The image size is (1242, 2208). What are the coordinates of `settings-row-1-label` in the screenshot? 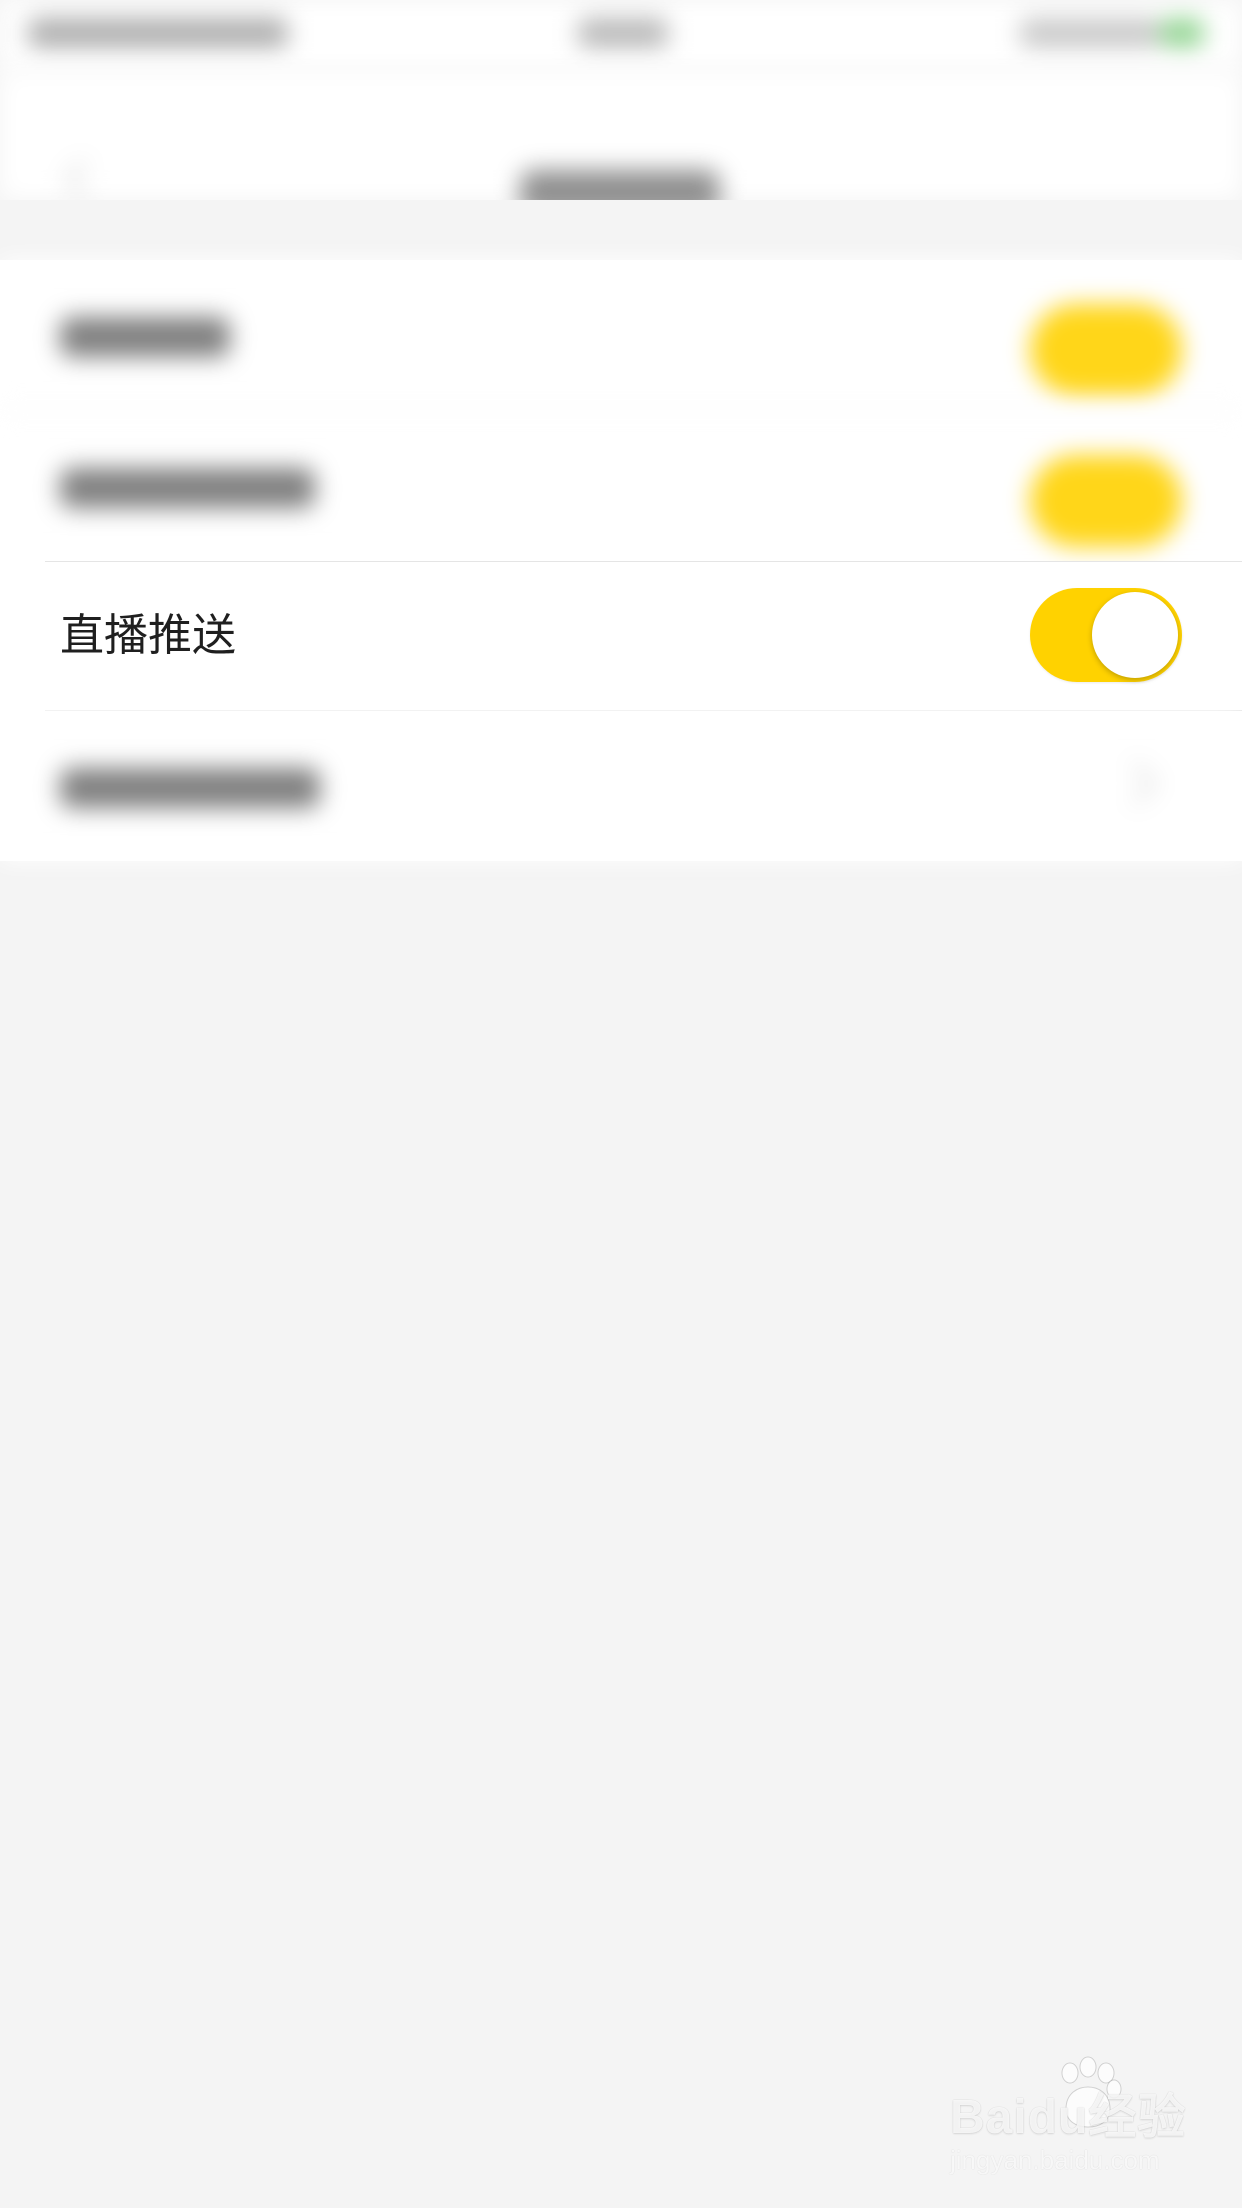 It's located at (145, 337).